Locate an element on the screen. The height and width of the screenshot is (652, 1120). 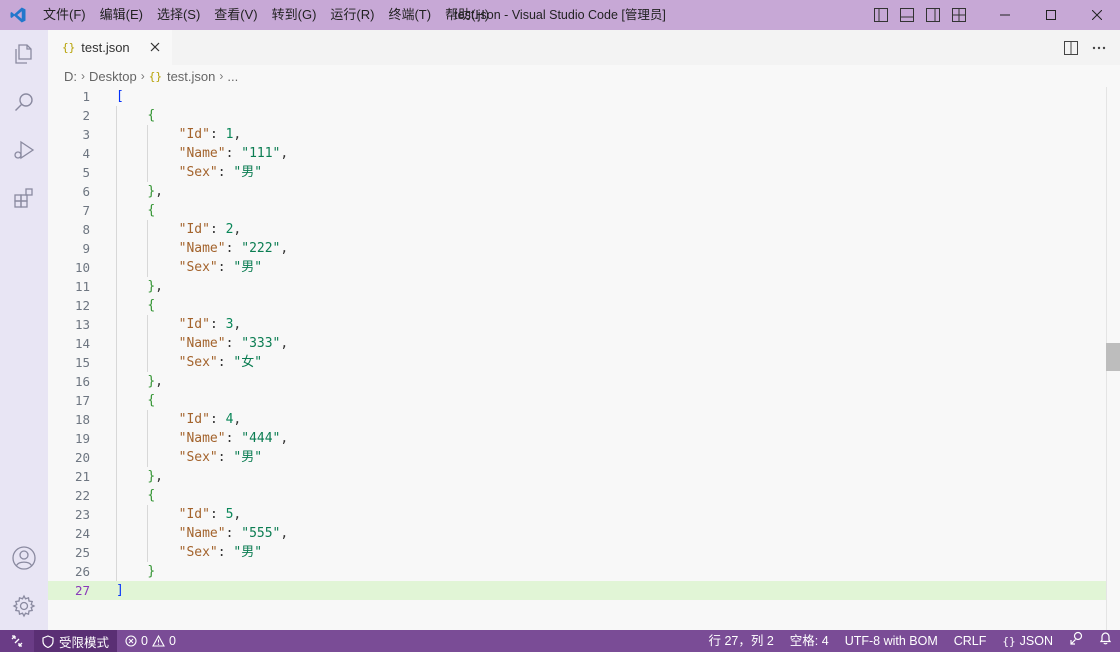
close-tab-icon is located at coordinates (155, 47).